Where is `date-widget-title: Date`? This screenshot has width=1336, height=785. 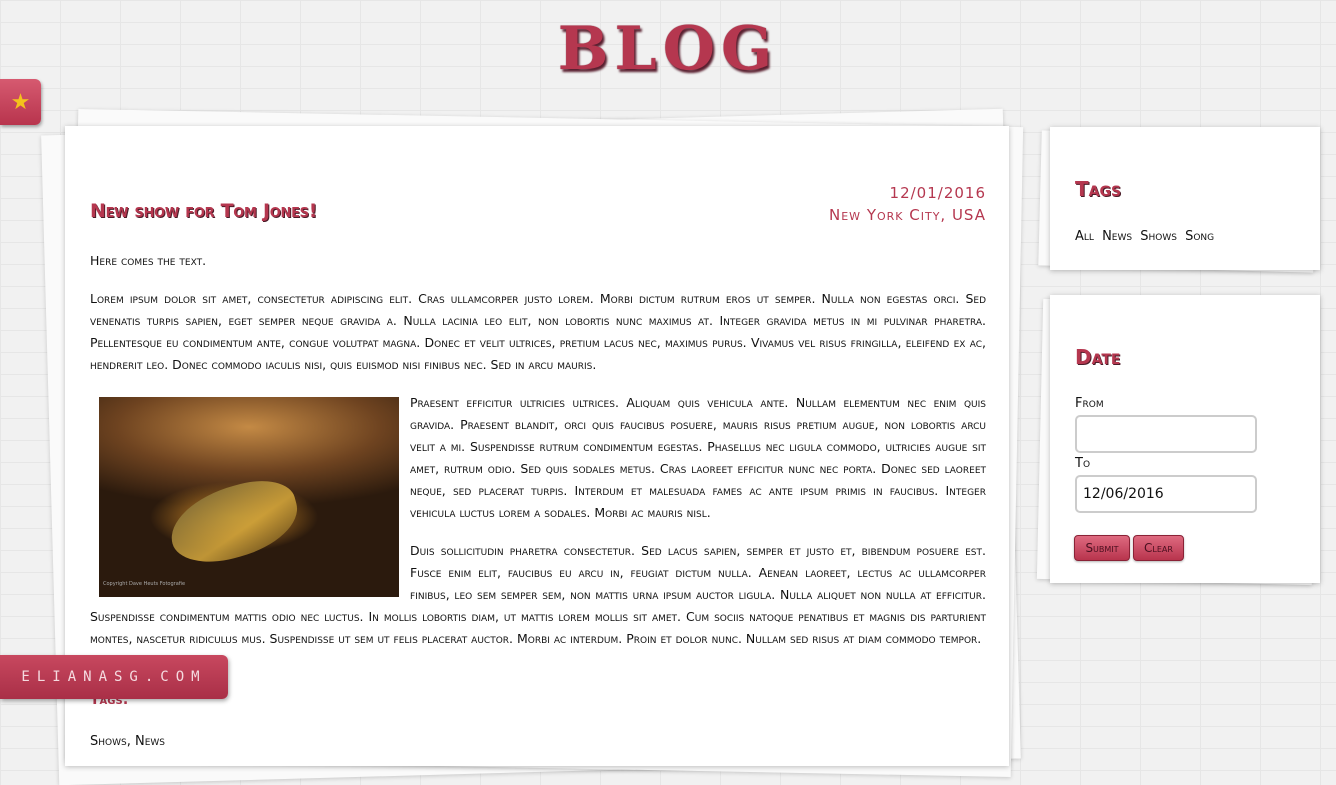
date-widget-title: Date is located at coordinates (1098, 357).